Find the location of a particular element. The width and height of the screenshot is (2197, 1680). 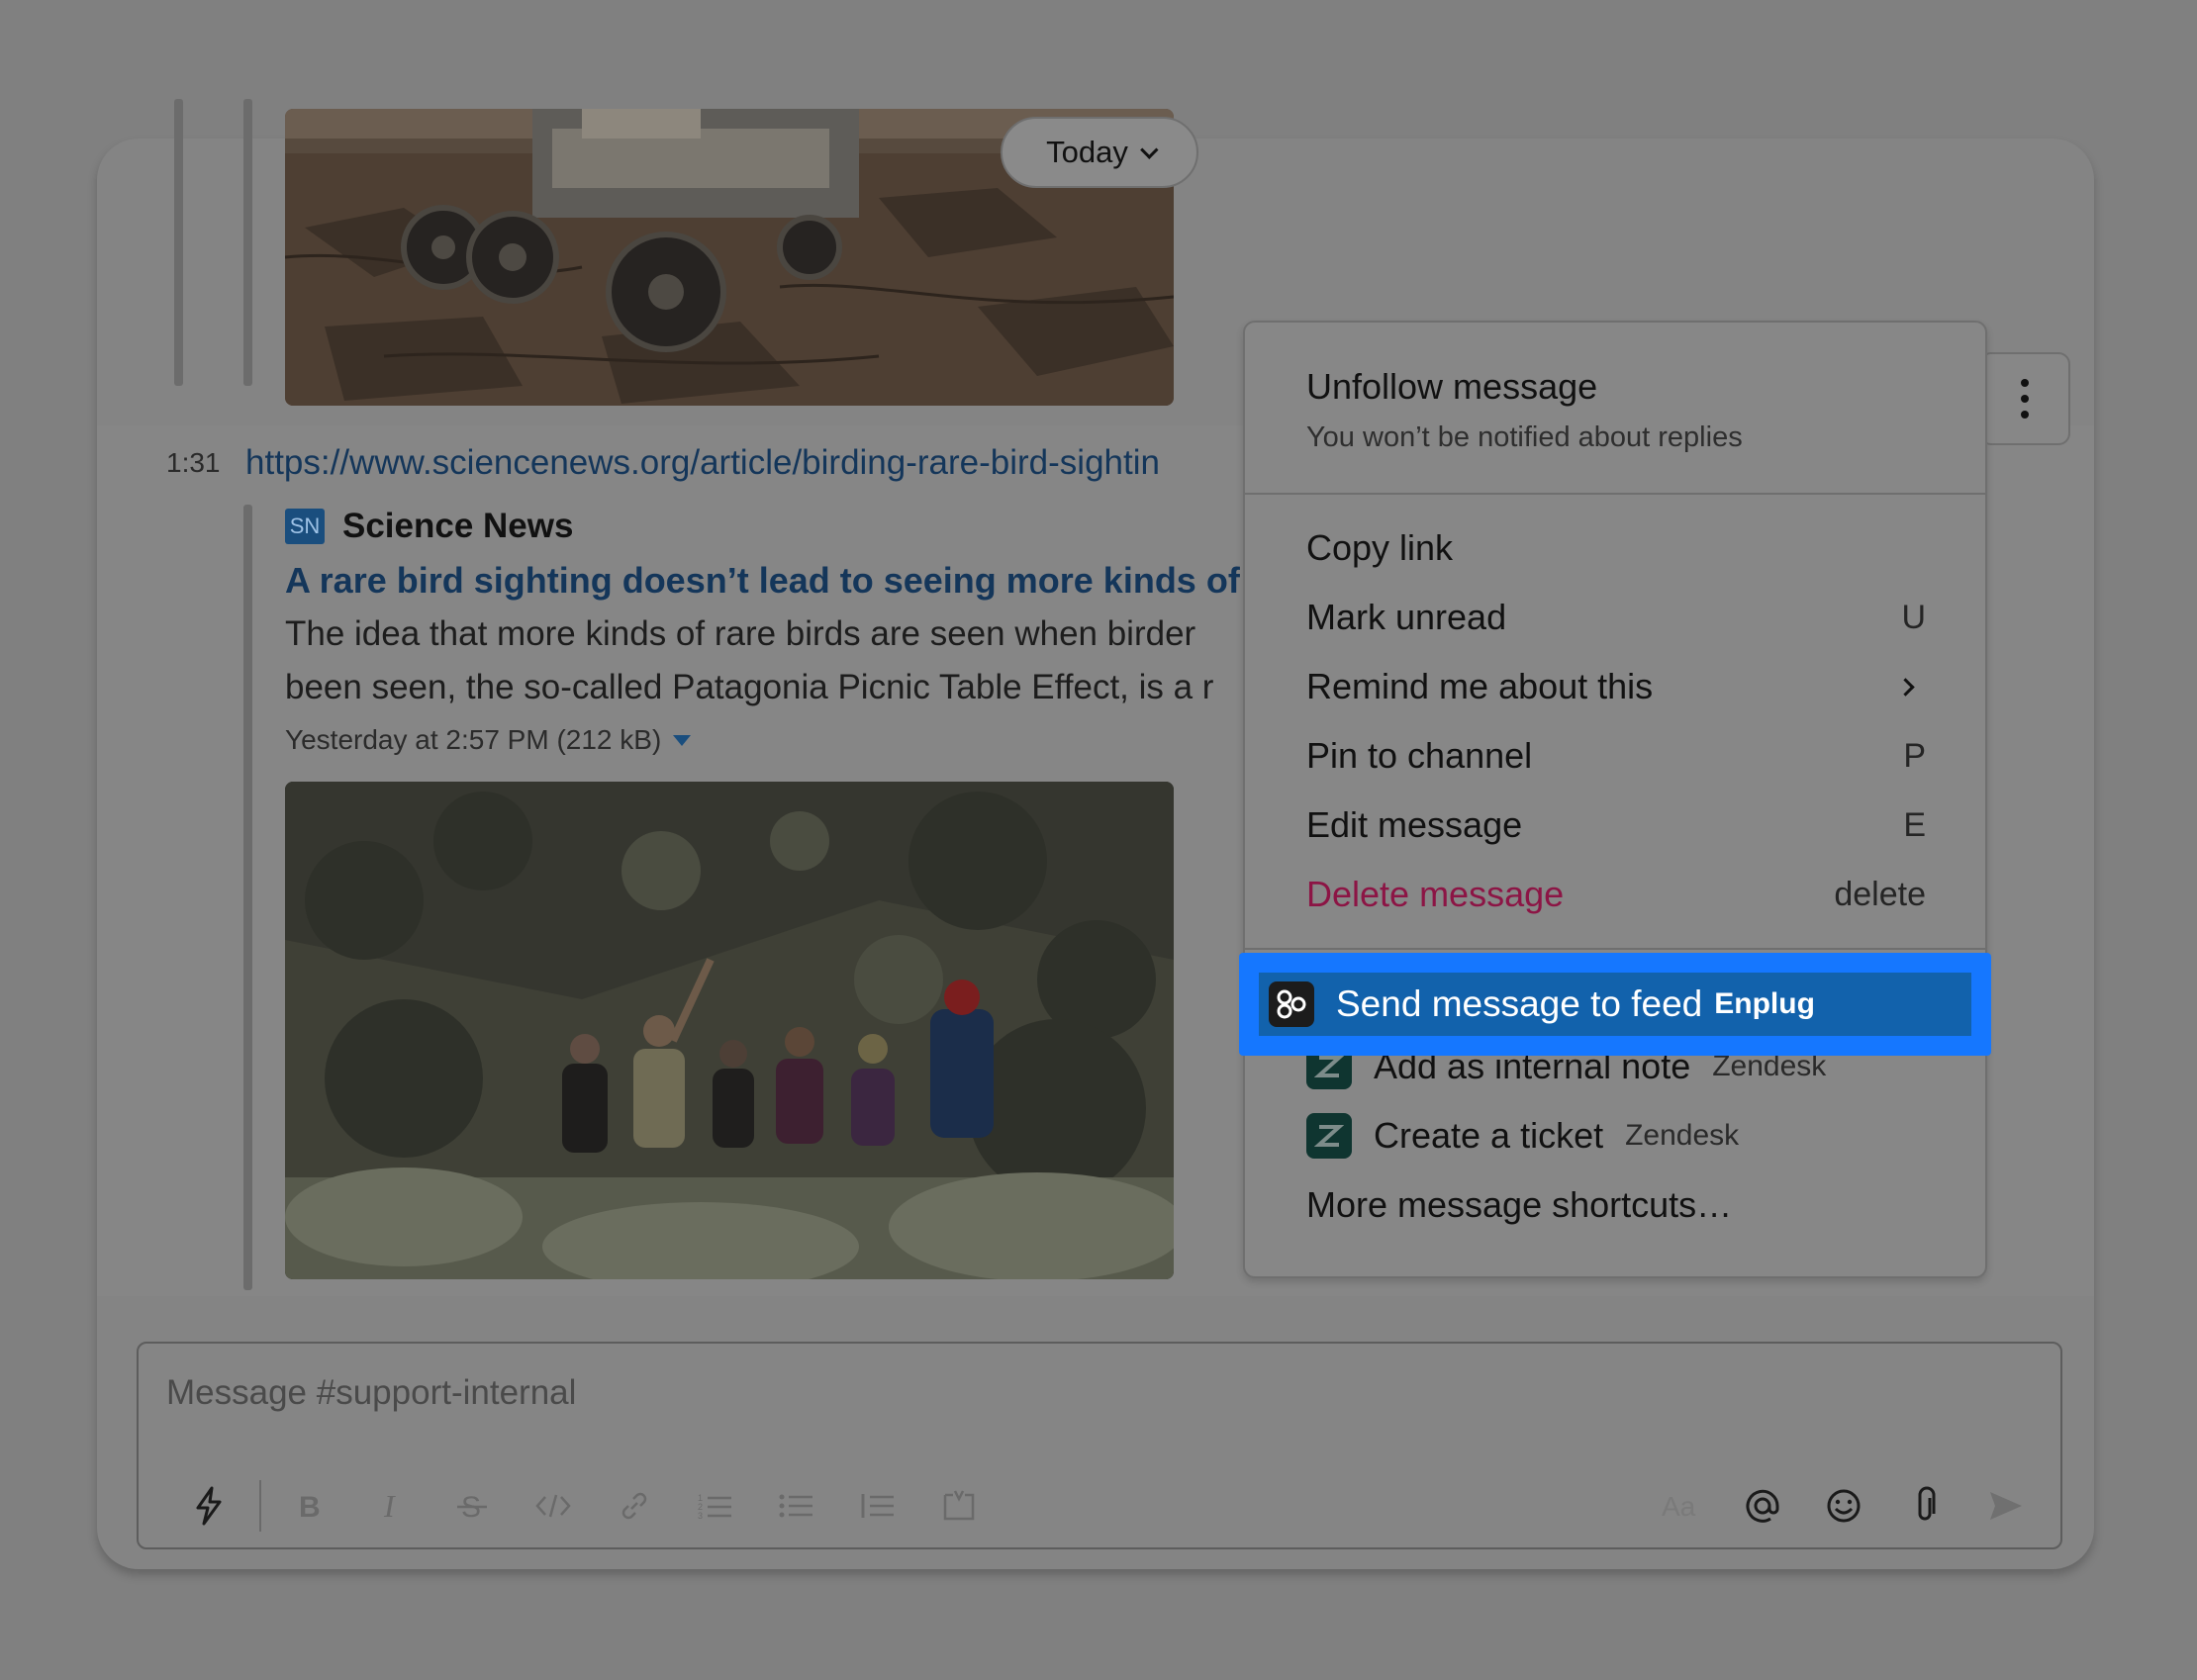

text-format-icon: Aa is located at coordinates (1681, 1506).